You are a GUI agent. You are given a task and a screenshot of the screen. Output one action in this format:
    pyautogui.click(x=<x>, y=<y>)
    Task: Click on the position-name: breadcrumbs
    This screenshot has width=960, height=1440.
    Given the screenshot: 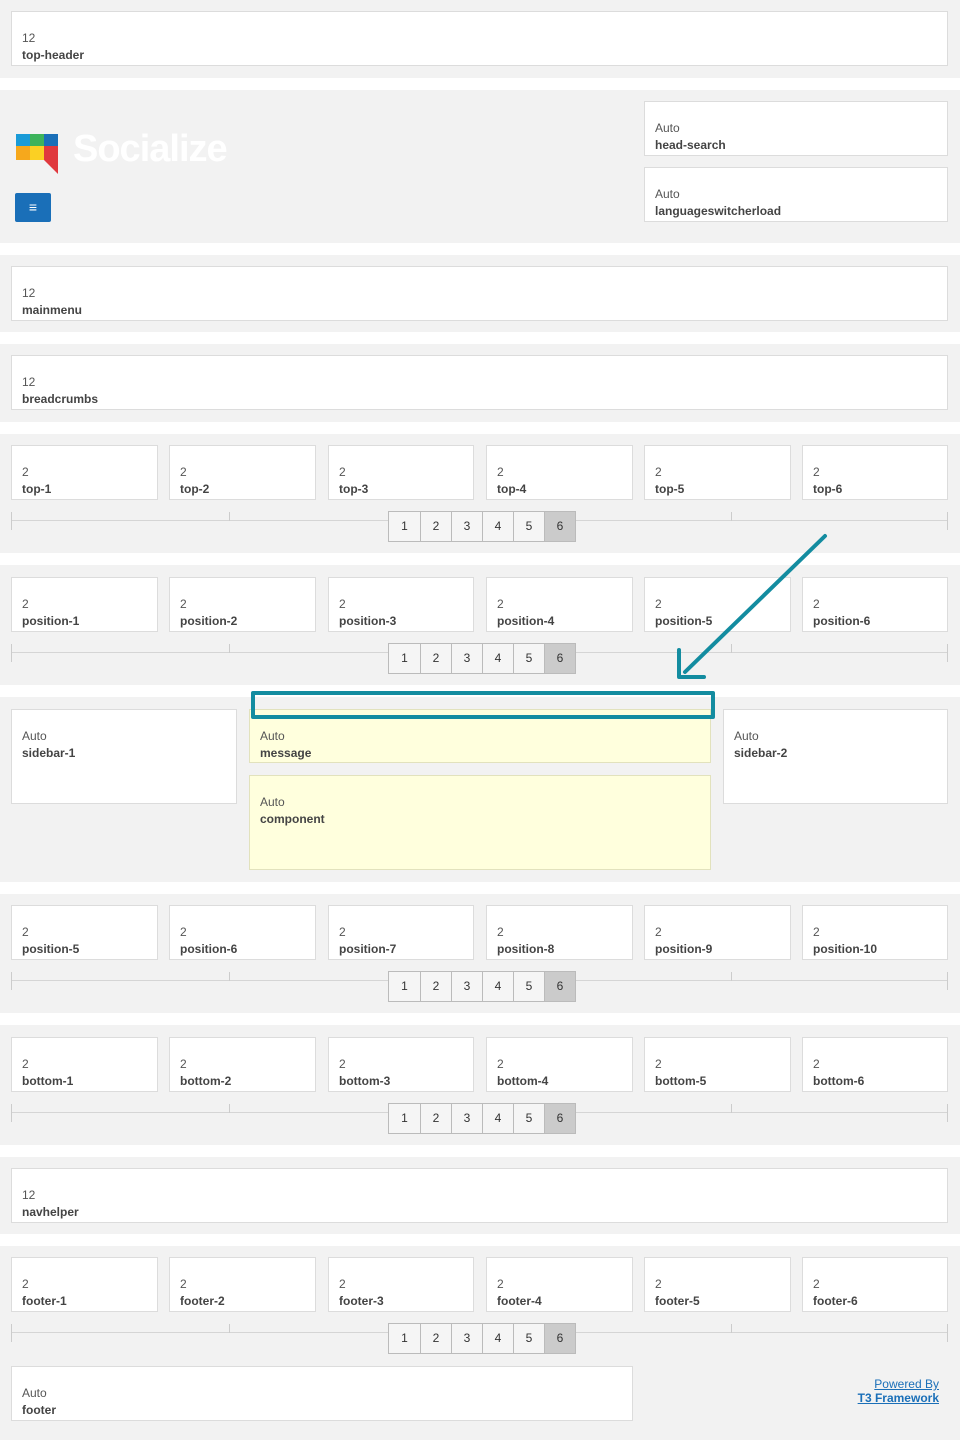 What is the action you would take?
    pyautogui.click(x=60, y=399)
    